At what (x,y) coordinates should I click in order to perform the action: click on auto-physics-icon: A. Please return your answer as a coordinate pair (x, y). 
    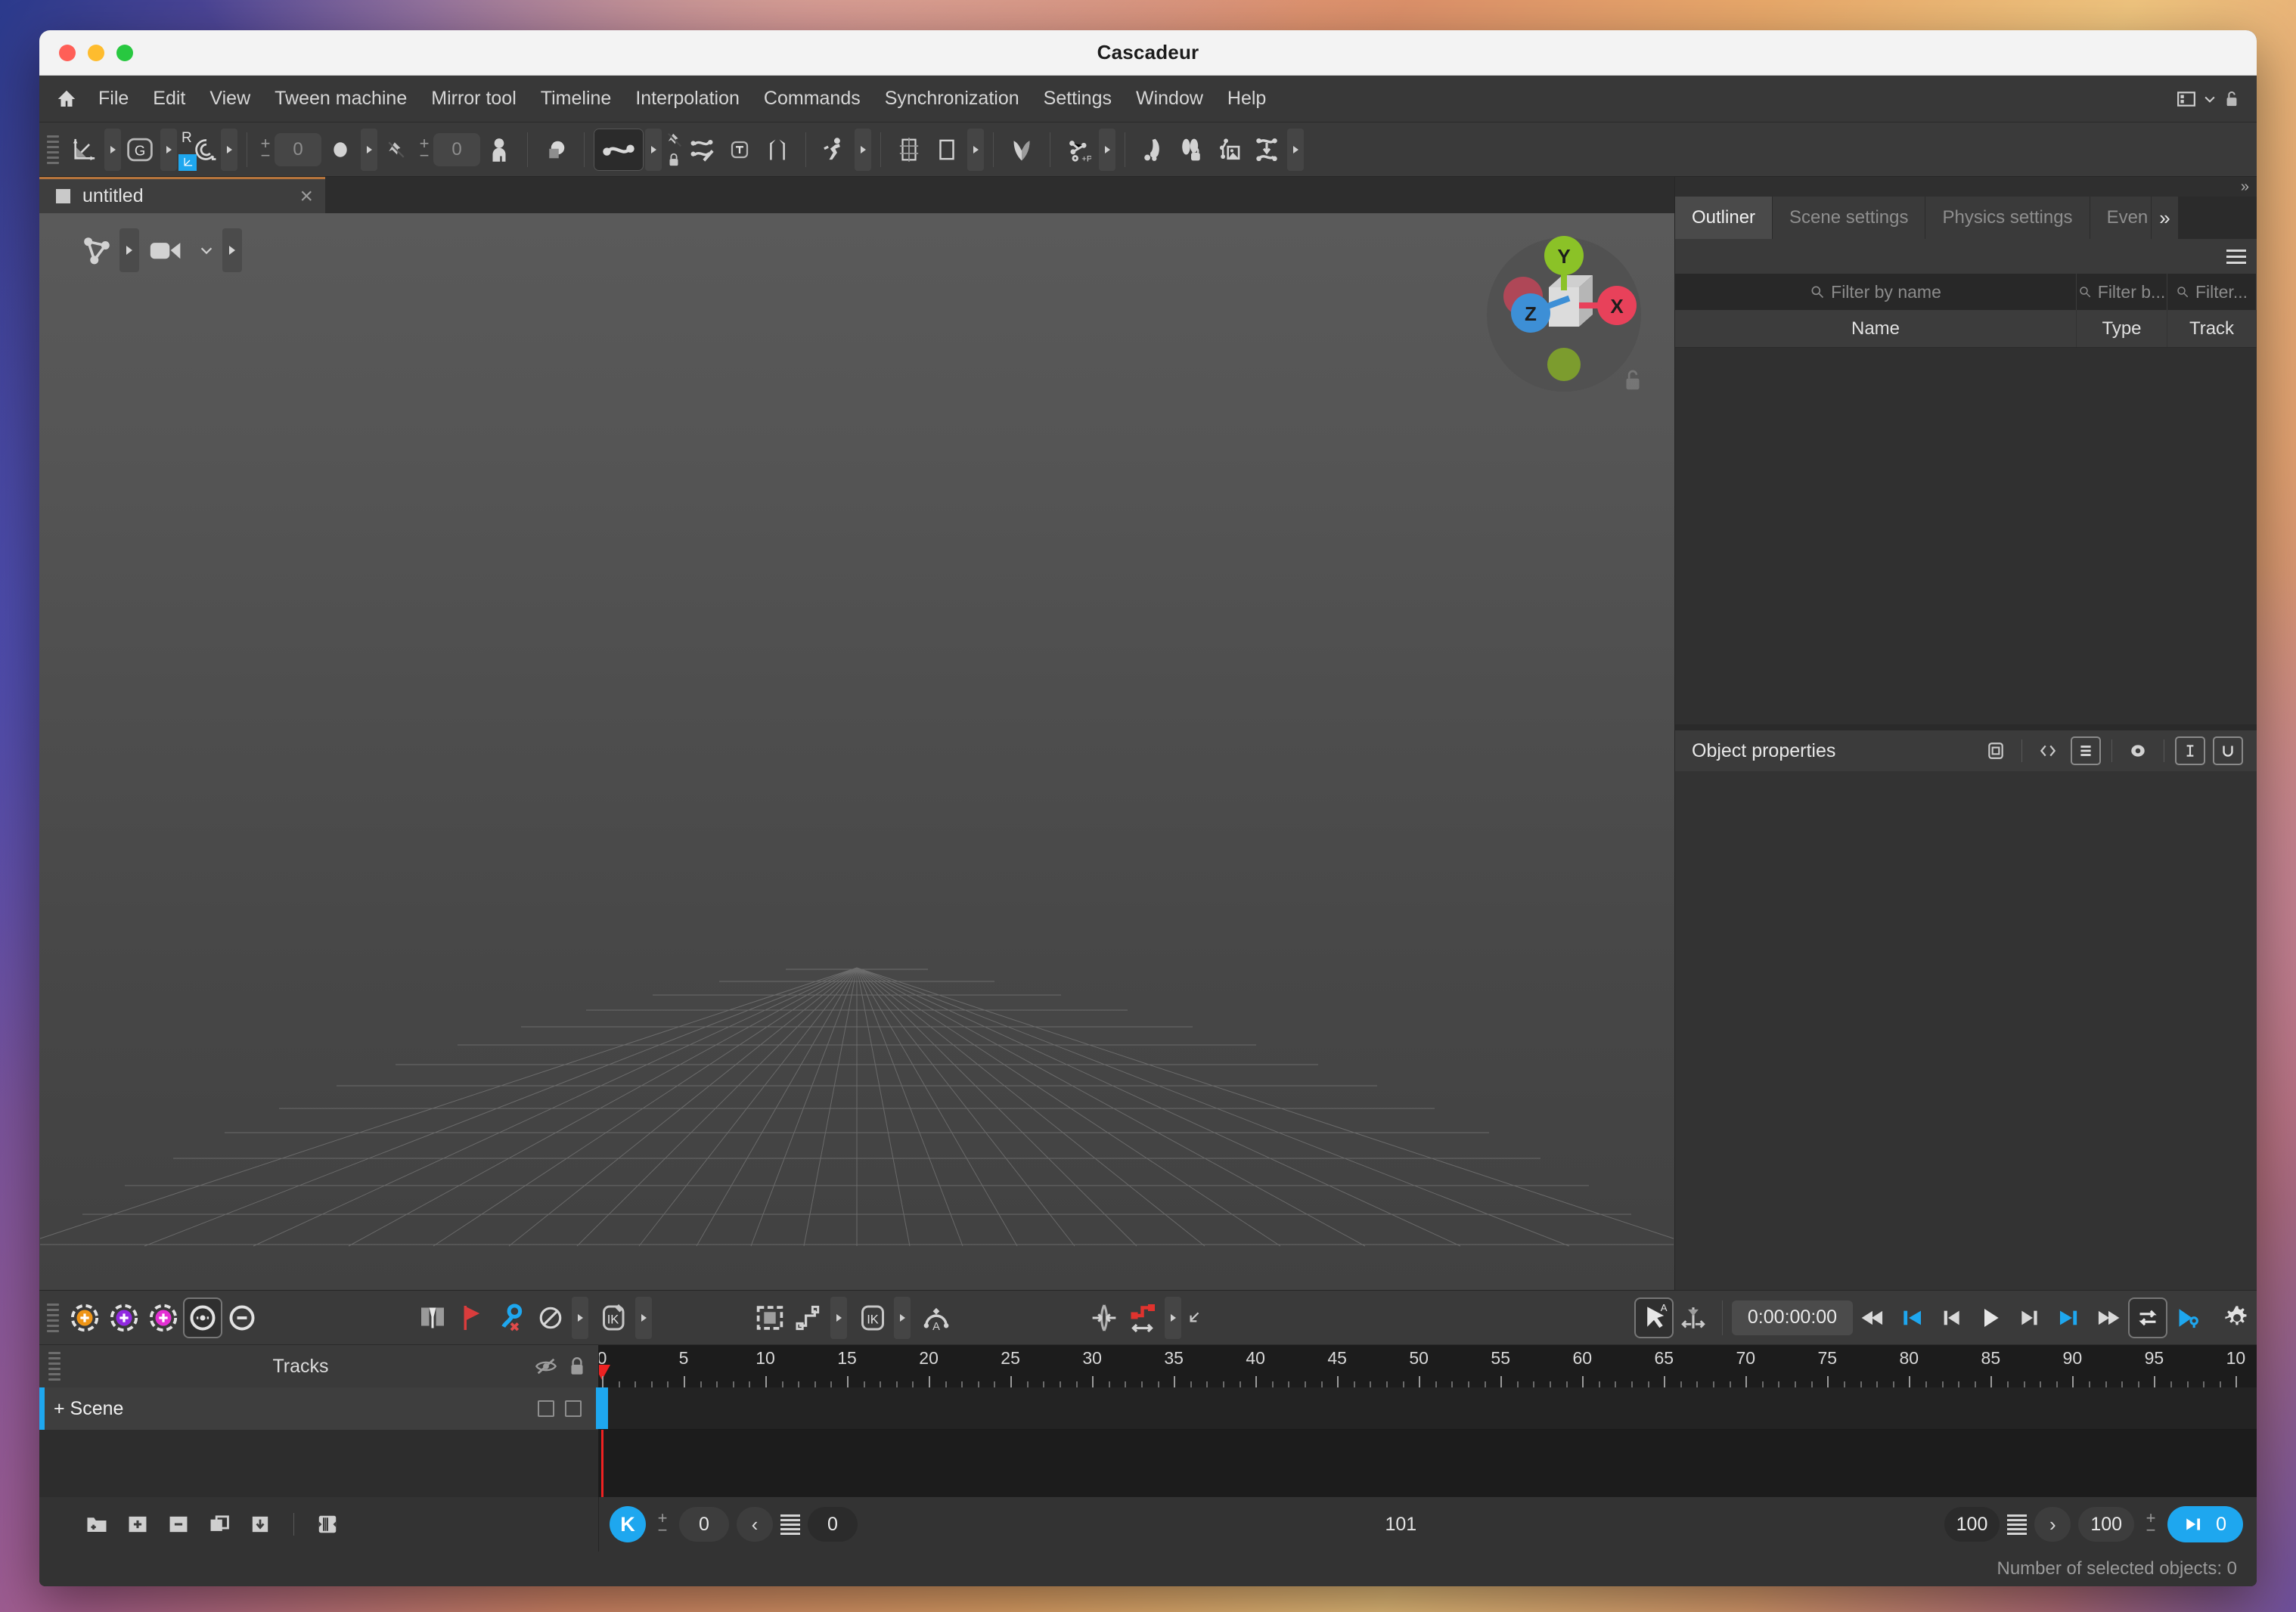
    Looking at the image, I should click on (1654, 1317).